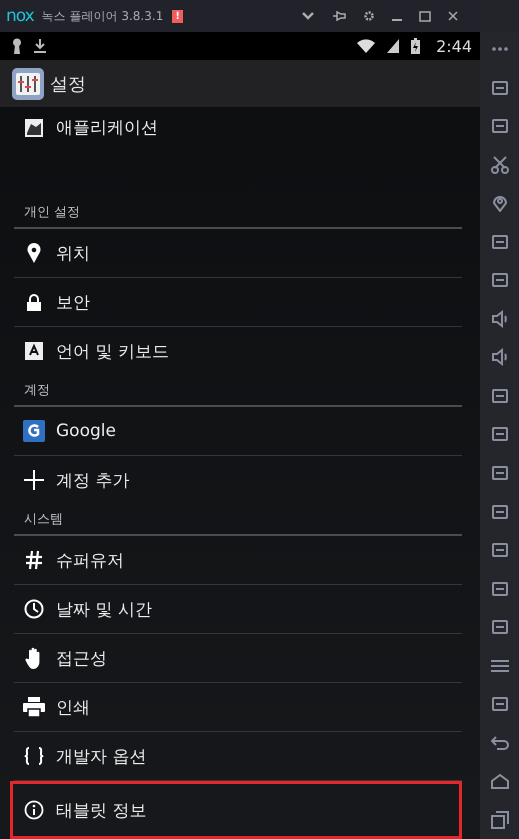 This screenshot has height=839, width=519. What do you see at coordinates (366, 46) in the screenshot?
I see `wifi-icon` at bounding box center [366, 46].